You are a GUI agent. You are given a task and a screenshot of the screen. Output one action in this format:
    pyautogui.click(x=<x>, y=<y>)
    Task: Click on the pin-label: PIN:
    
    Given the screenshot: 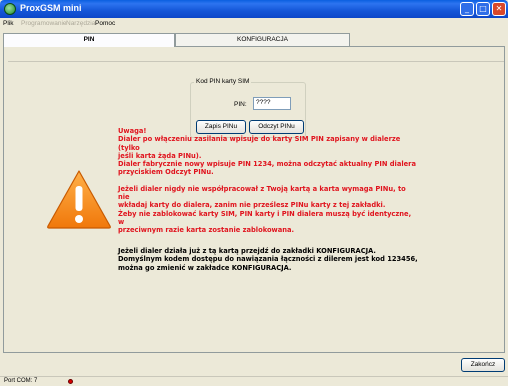 What is the action you would take?
    pyautogui.click(x=240, y=104)
    